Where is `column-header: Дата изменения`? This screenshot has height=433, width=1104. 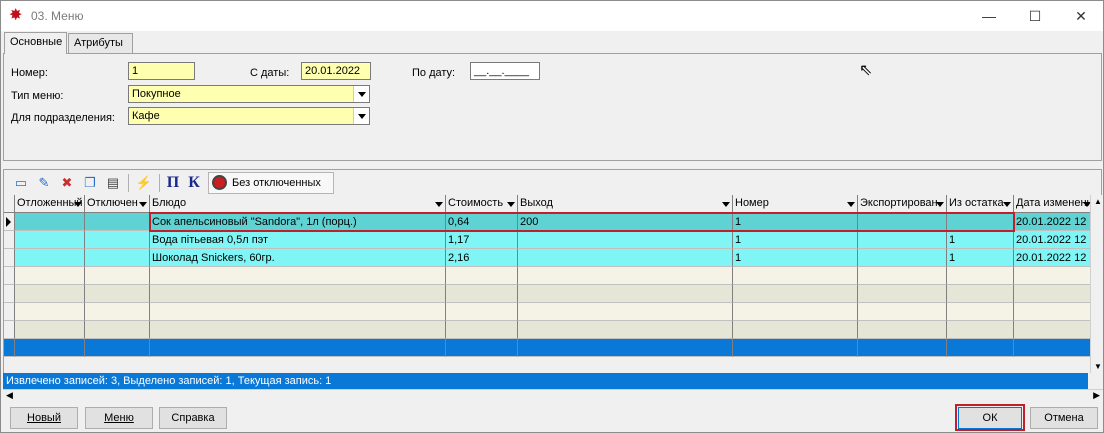 column-header: Дата изменения is located at coordinates (1052, 204).